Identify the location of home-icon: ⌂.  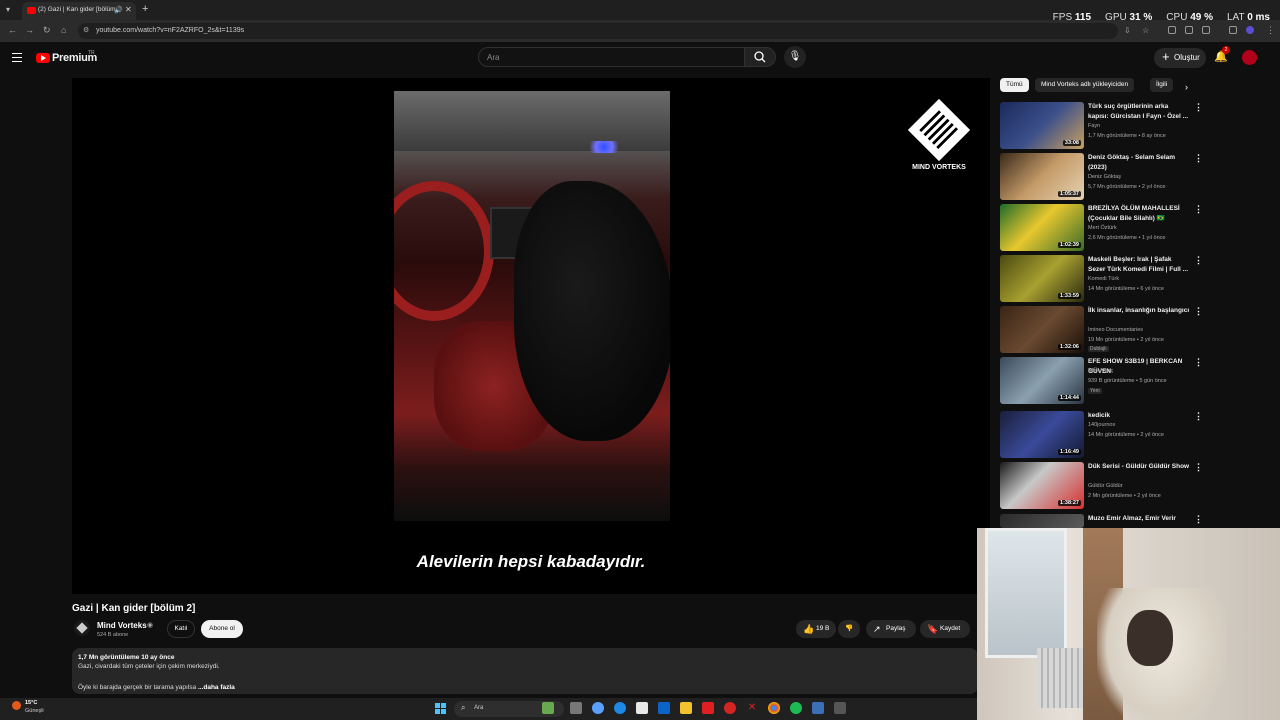
(63, 30).